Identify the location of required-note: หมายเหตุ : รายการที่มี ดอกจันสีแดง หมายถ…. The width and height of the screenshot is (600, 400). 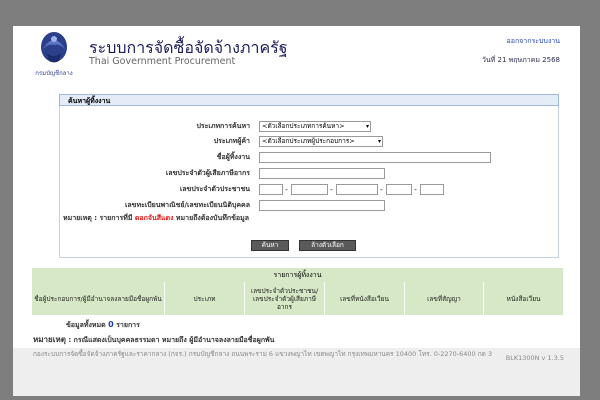
(156, 218).